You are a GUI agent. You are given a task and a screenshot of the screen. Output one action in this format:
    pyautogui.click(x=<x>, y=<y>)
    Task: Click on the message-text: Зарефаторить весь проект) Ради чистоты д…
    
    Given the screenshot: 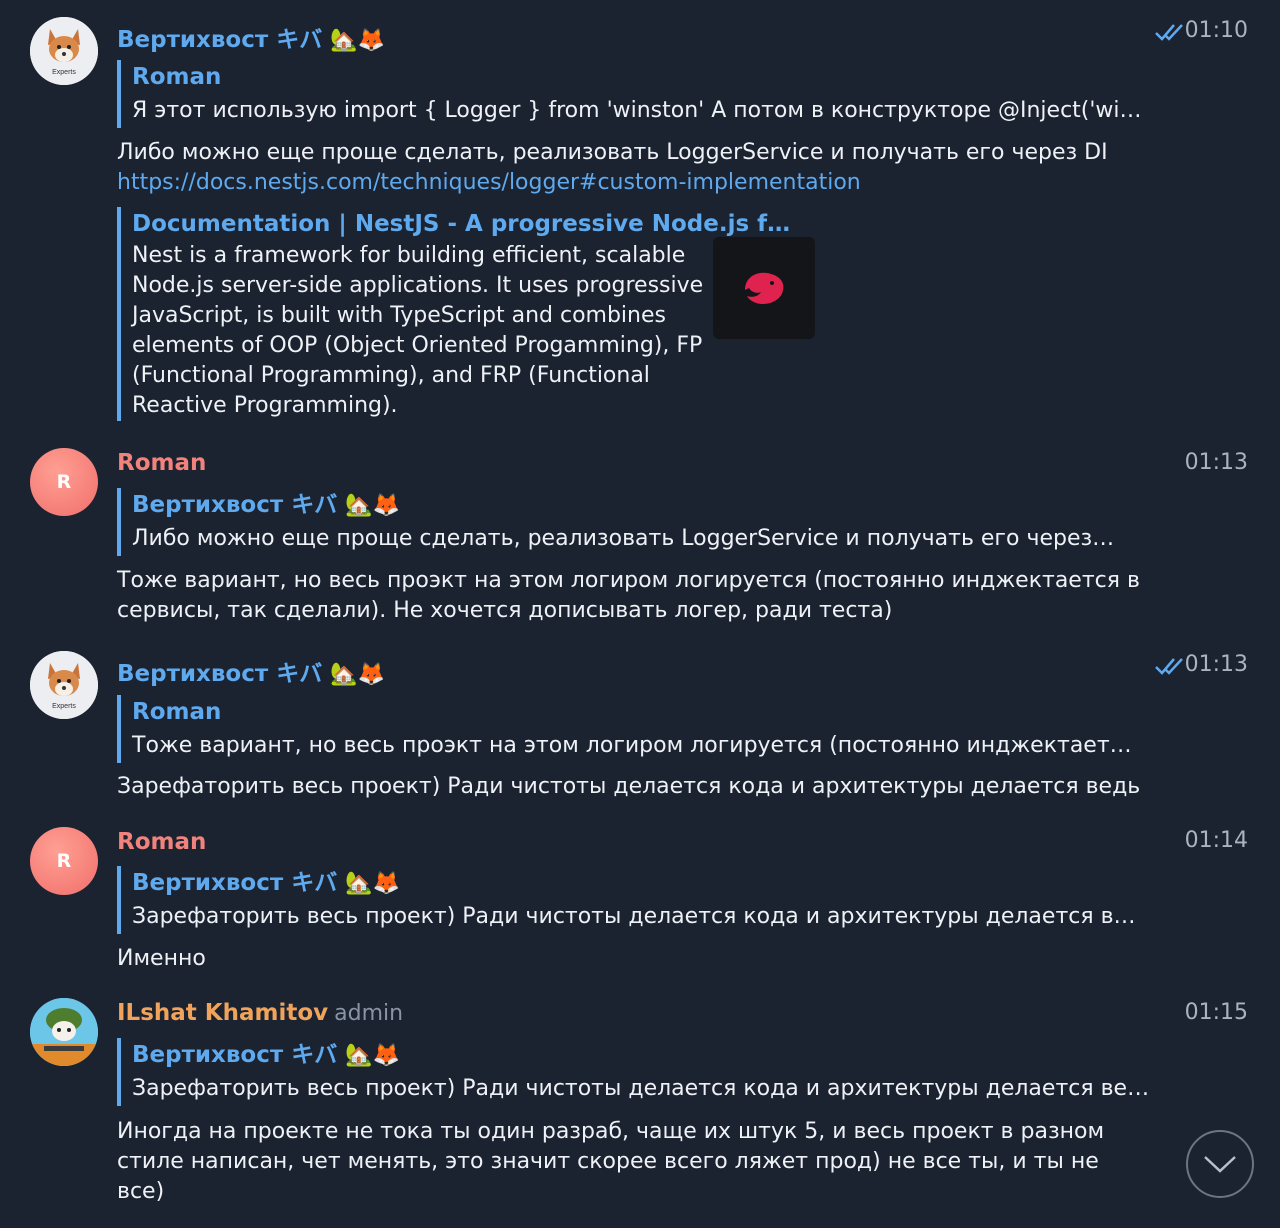 What is the action you would take?
    pyautogui.click(x=629, y=786)
    